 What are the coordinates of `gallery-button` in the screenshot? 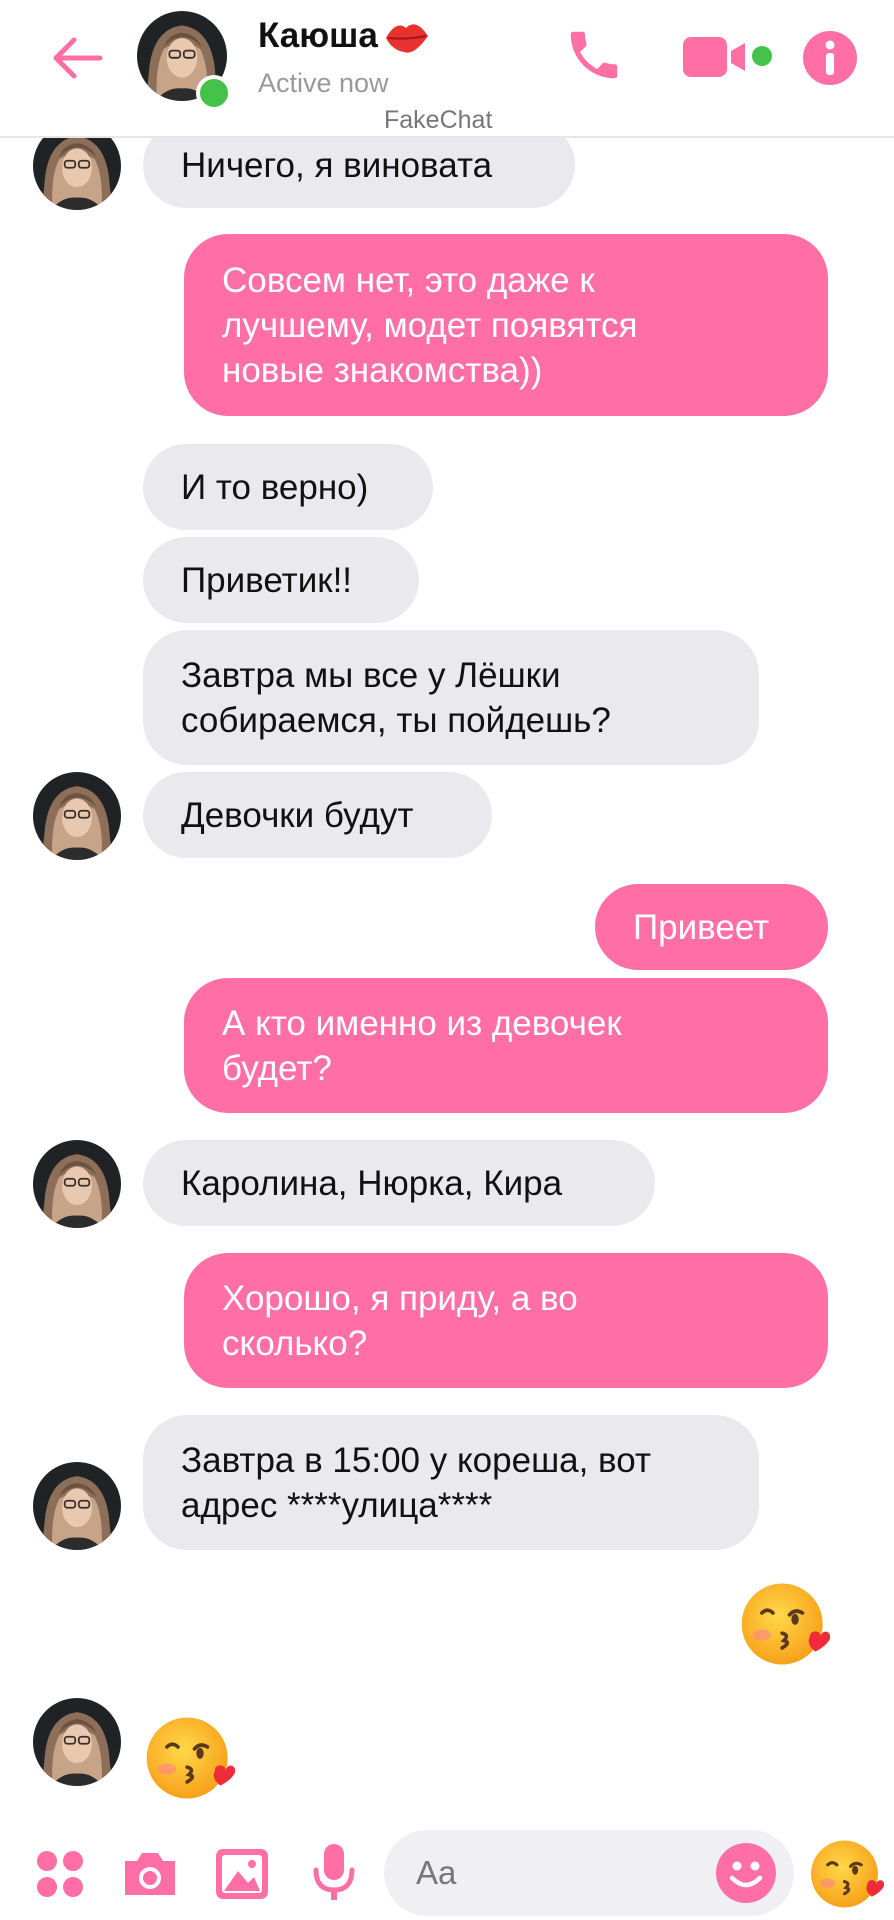 It's located at (242, 1874).